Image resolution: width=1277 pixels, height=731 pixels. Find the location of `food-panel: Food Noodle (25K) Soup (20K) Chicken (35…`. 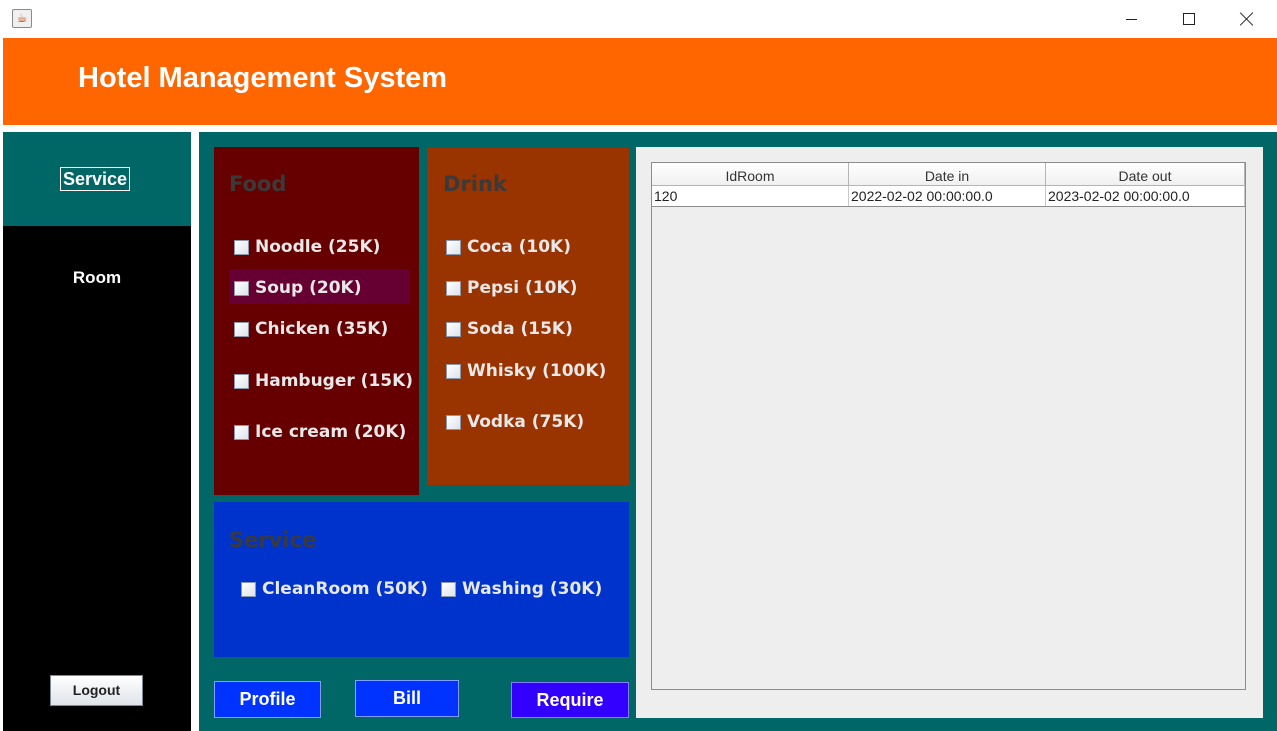

food-panel: Food Noodle (25K) Soup (20K) Chicken (35… is located at coordinates (316, 321).